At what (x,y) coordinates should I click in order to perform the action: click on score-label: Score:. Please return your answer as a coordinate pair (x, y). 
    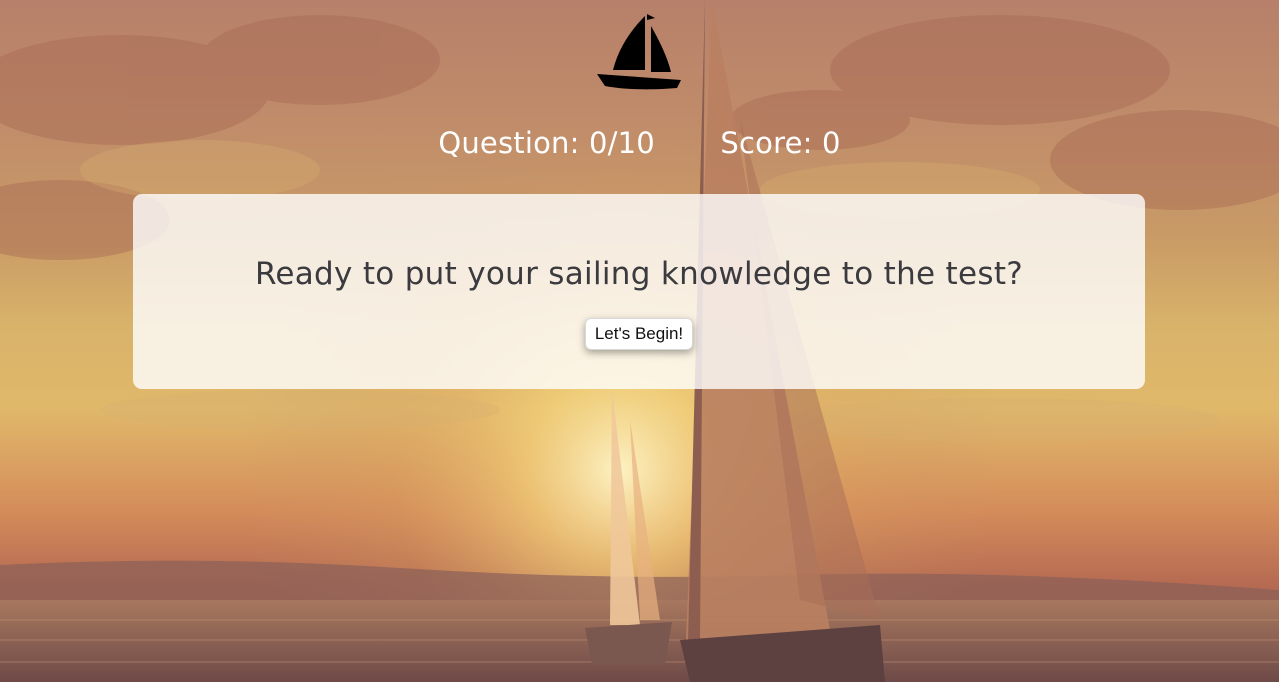
    Looking at the image, I should click on (766, 143).